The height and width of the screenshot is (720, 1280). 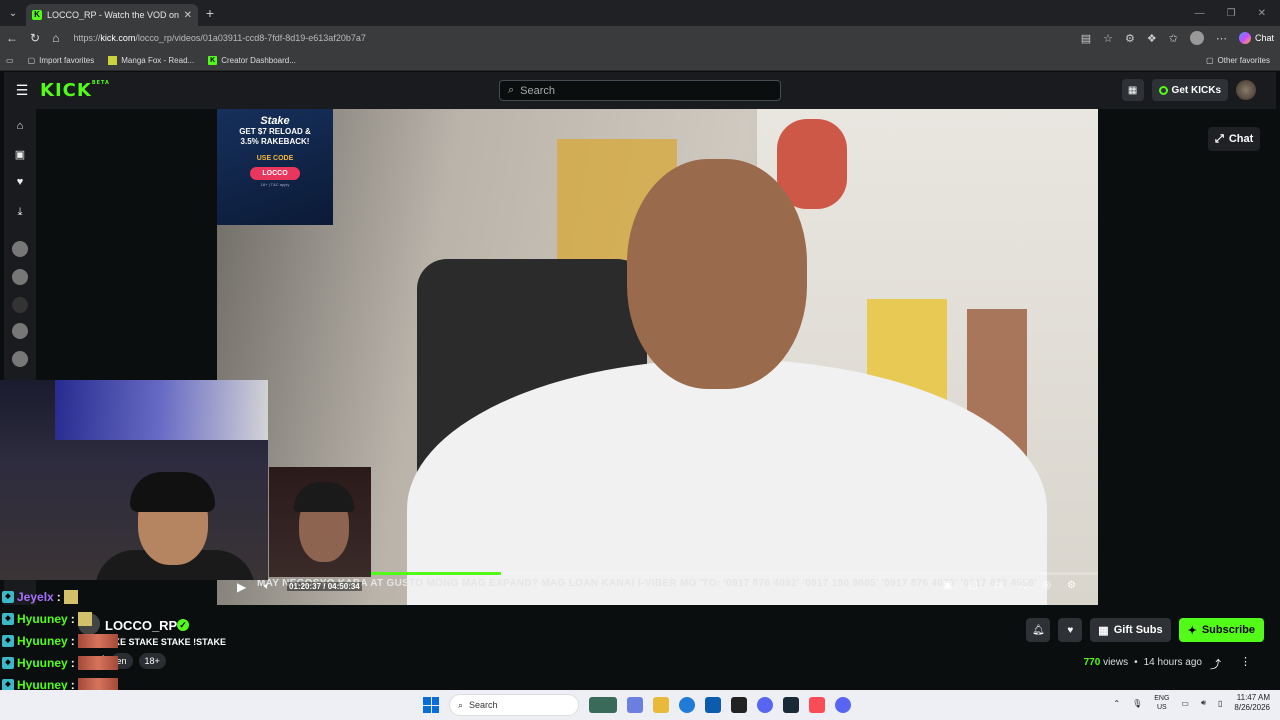 What do you see at coordinates (1246, 90) in the screenshot?
I see `user-avatar` at bounding box center [1246, 90].